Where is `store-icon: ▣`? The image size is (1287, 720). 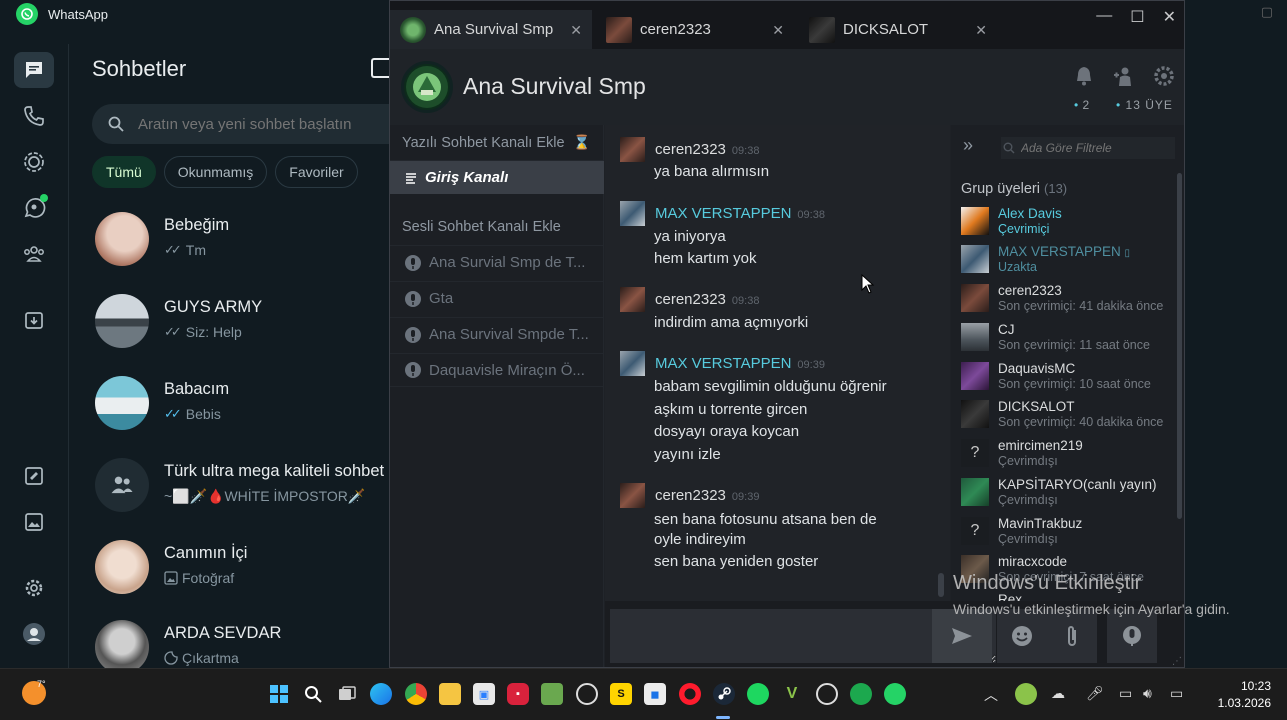
store-icon: ▣ is located at coordinates (484, 694).